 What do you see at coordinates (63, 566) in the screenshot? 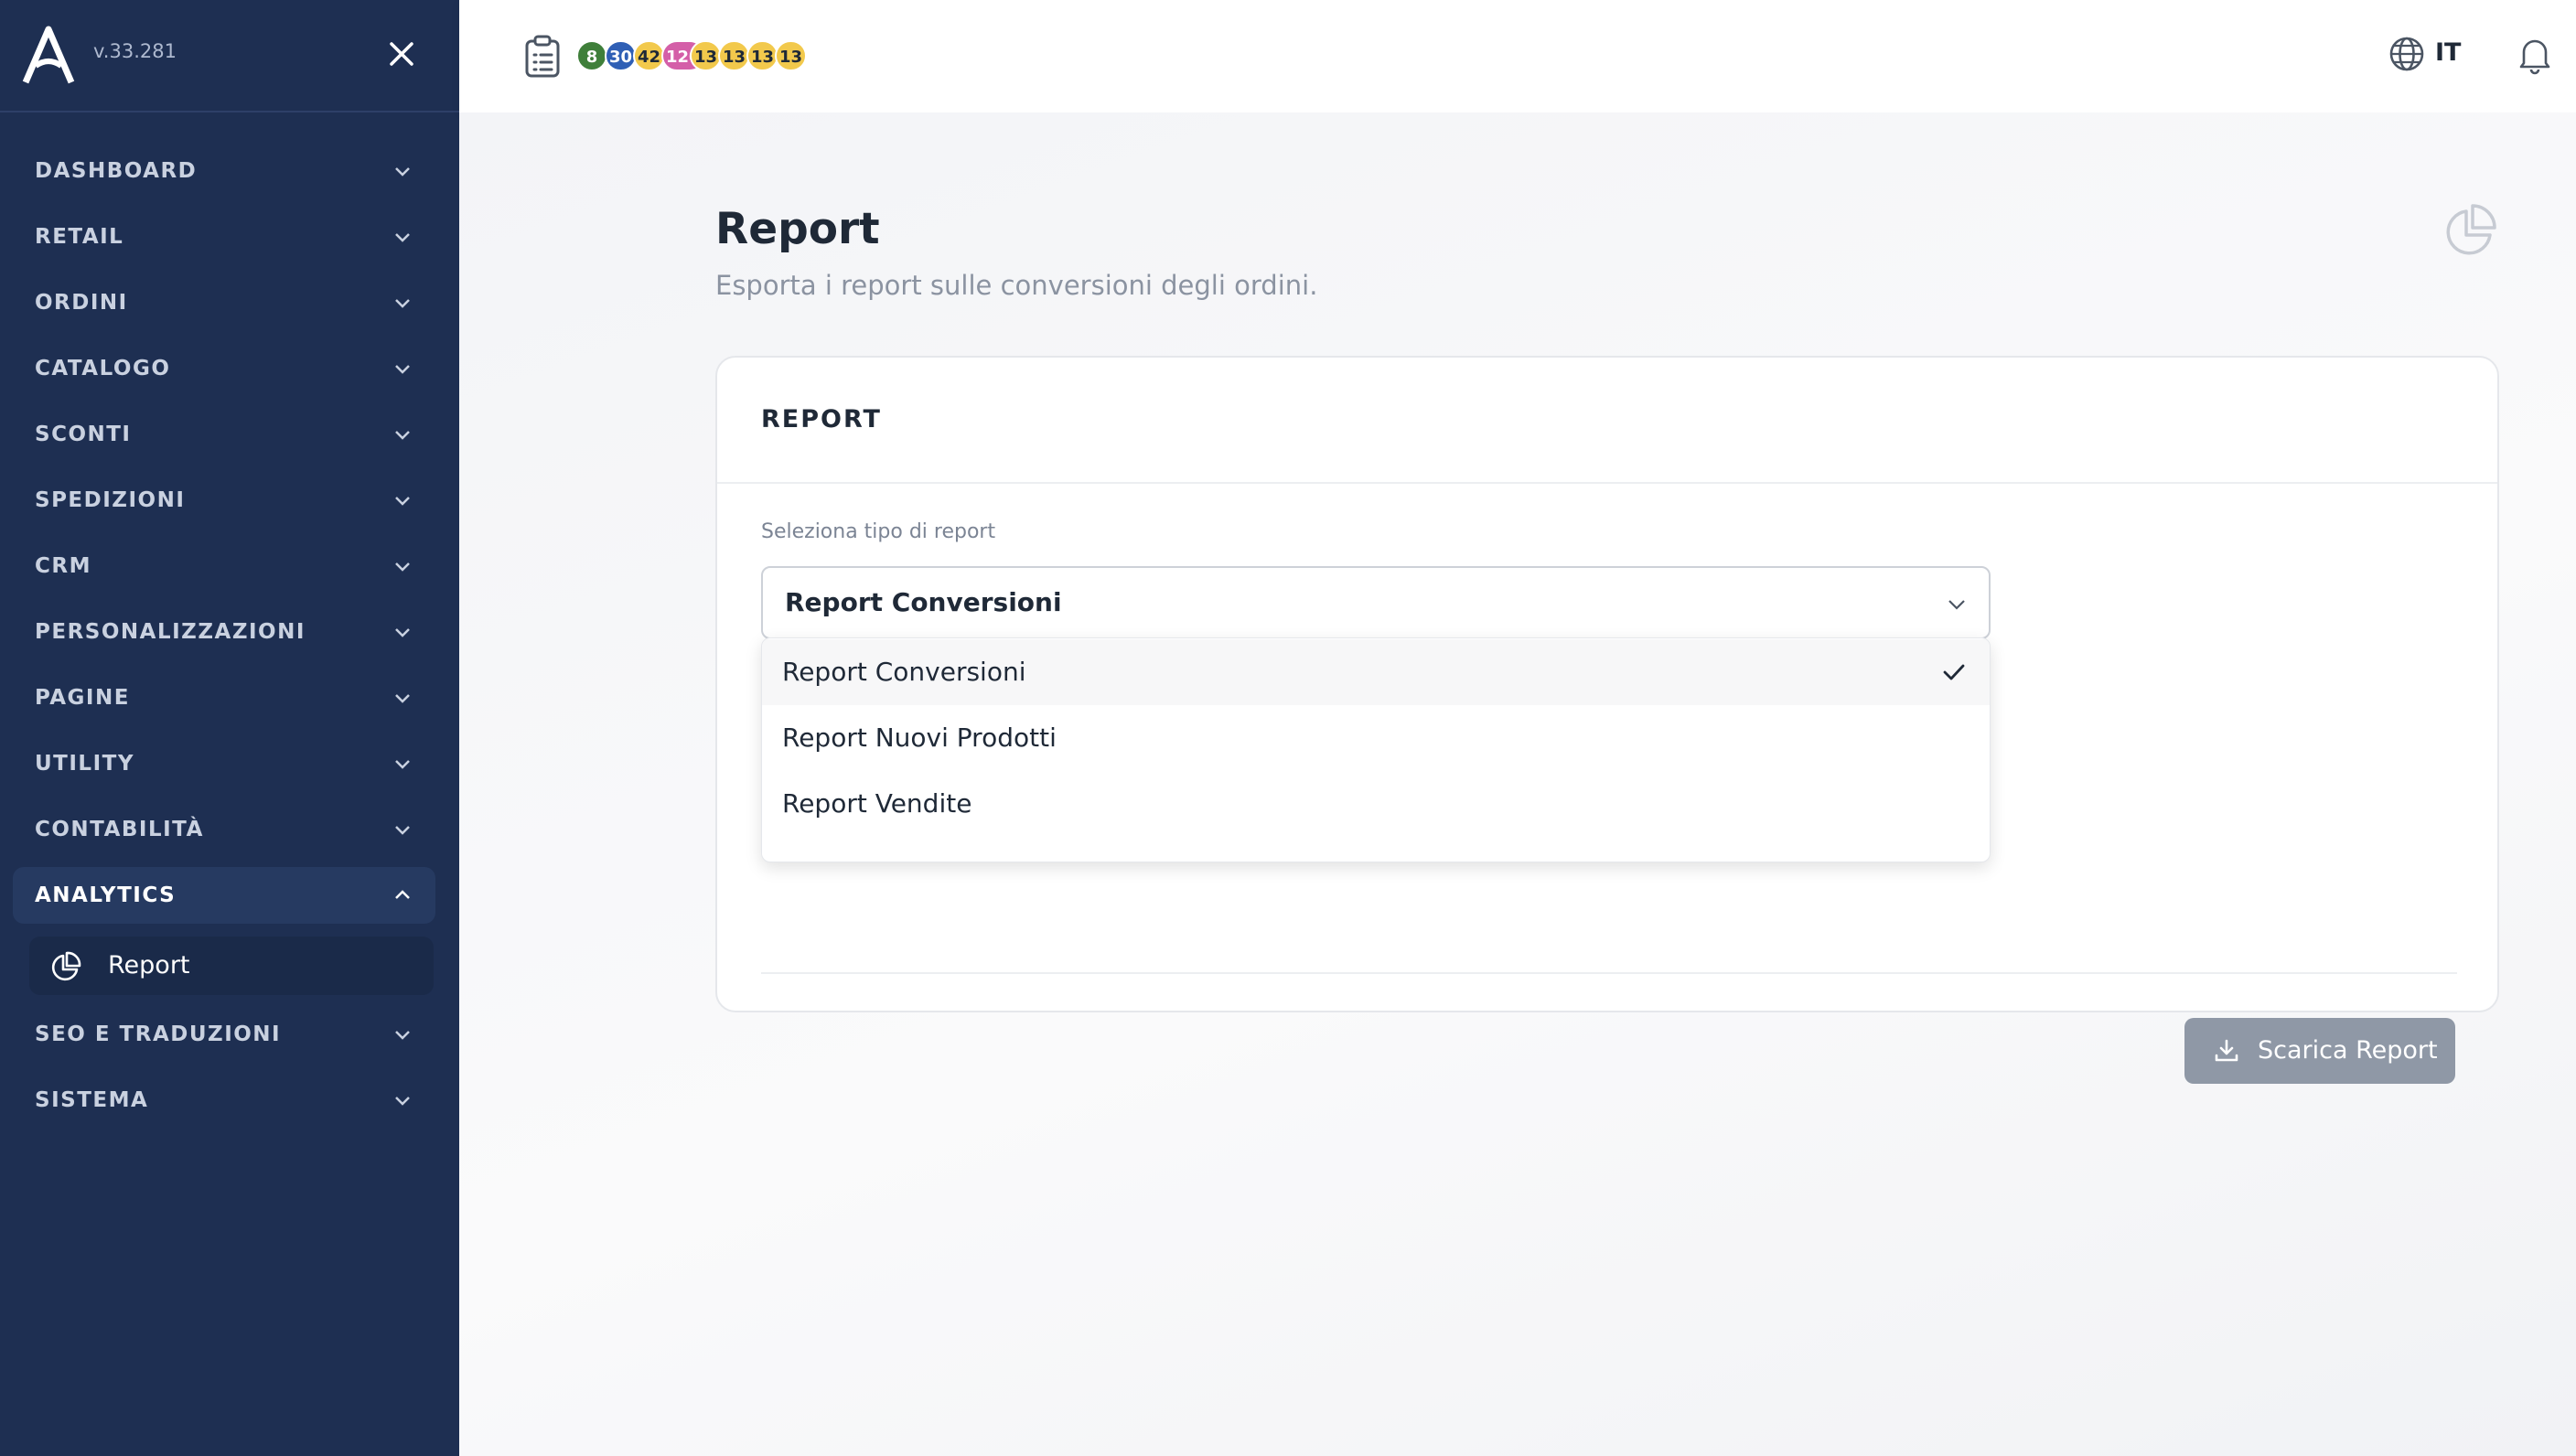
I see `sidebar-item-label: CRM` at bounding box center [63, 566].